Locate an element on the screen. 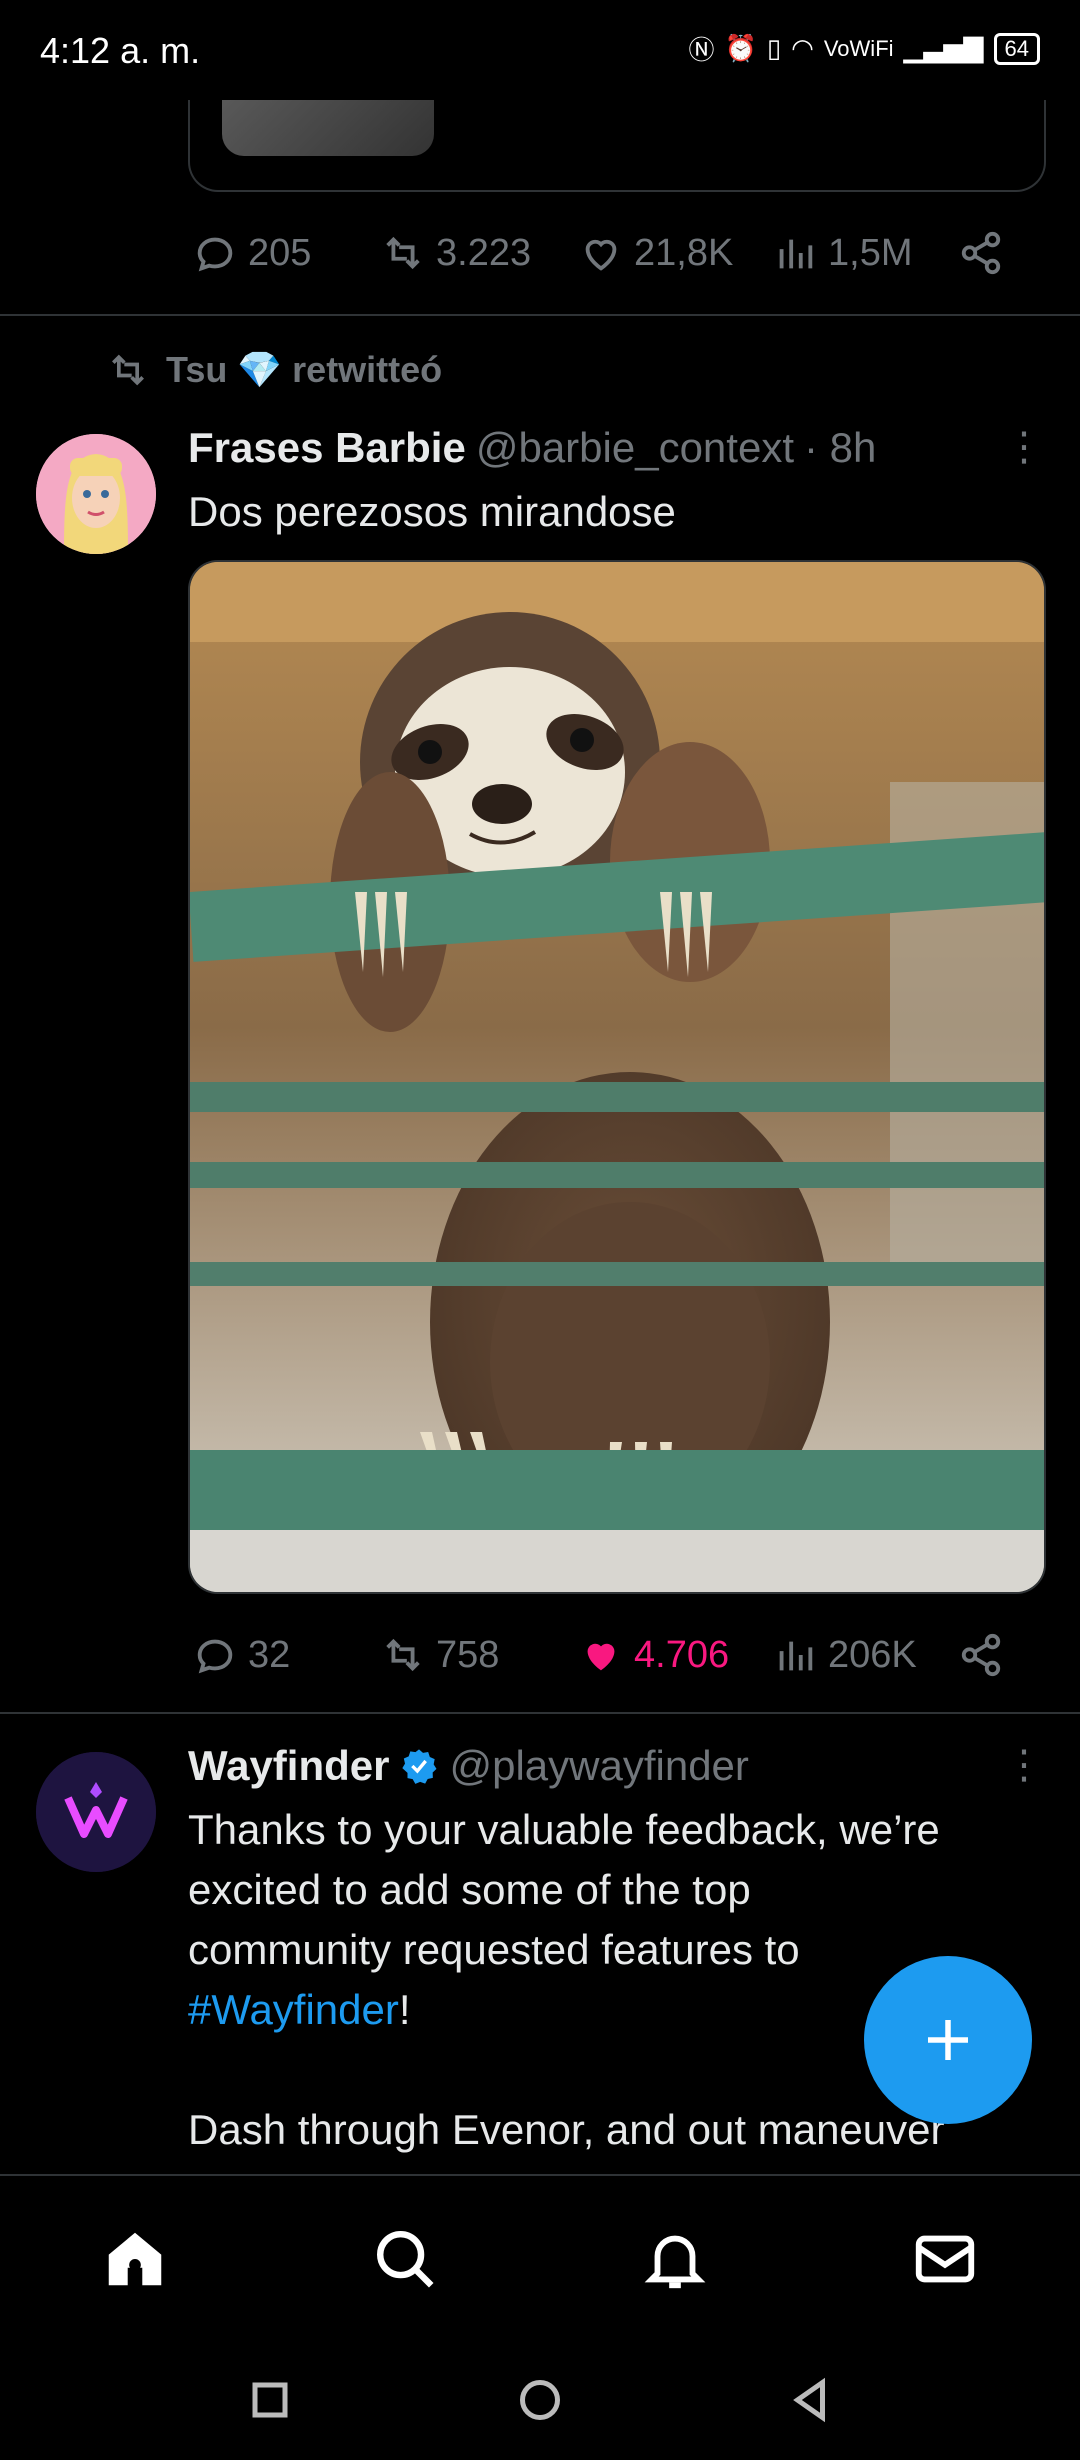 This screenshot has width=1080, height=2460. retweet-count: 3.223 is located at coordinates (484, 252).